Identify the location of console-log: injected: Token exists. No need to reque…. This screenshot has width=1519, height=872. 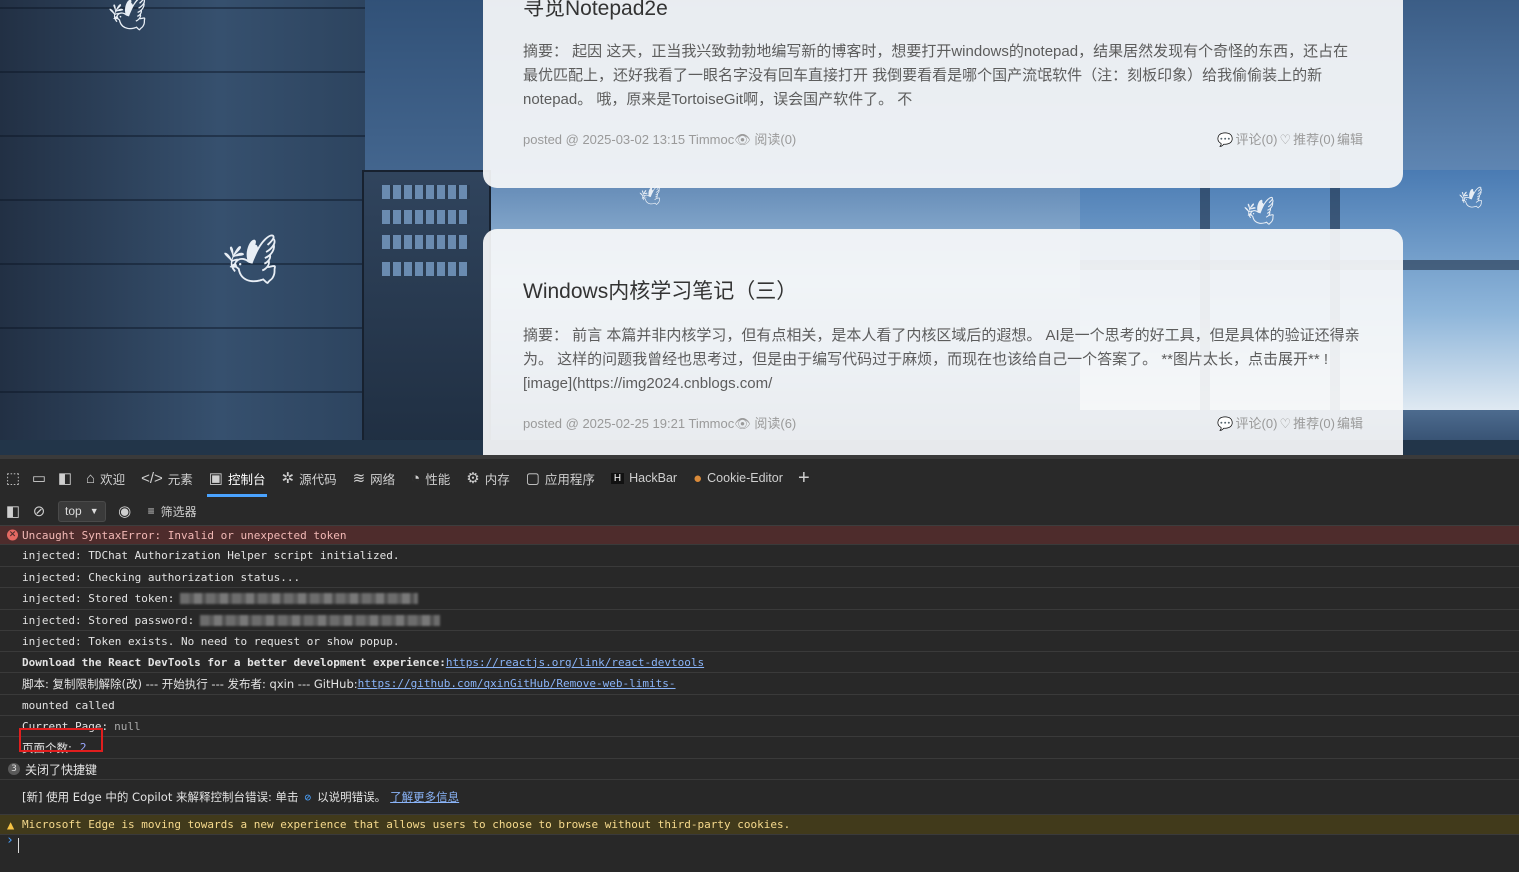
(759, 641).